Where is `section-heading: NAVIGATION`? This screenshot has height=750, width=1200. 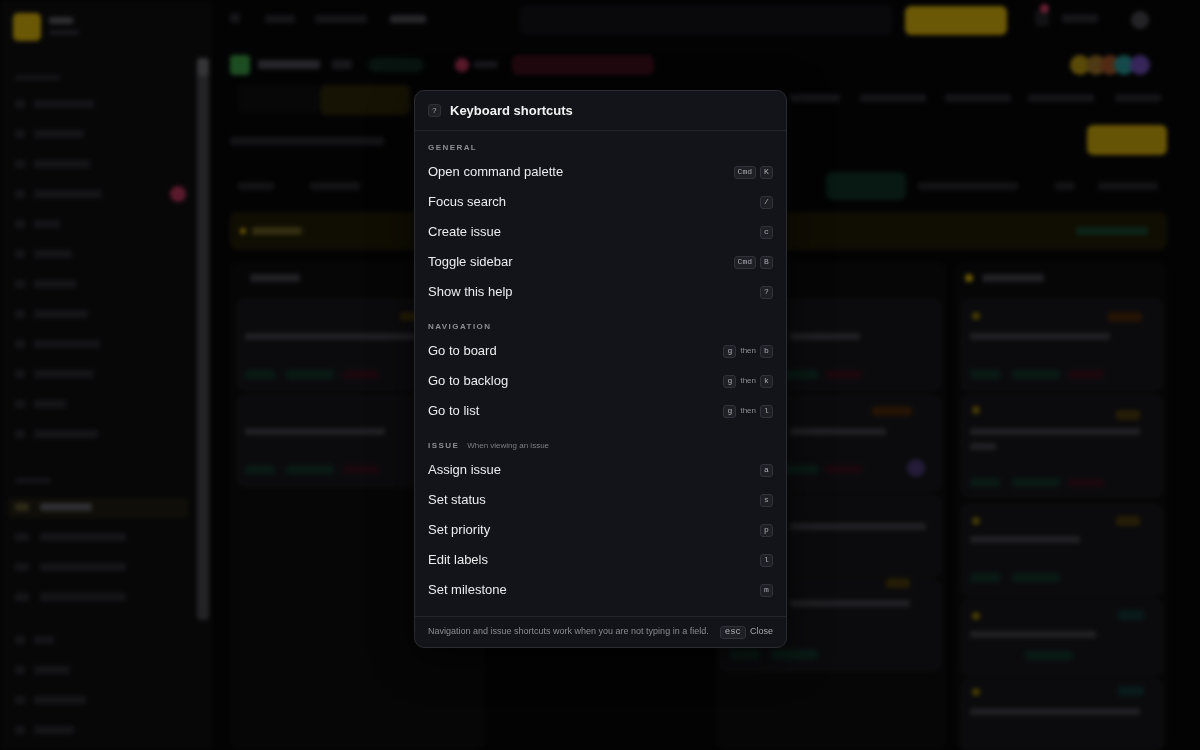 section-heading: NAVIGATION is located at coordinates (460, 327).